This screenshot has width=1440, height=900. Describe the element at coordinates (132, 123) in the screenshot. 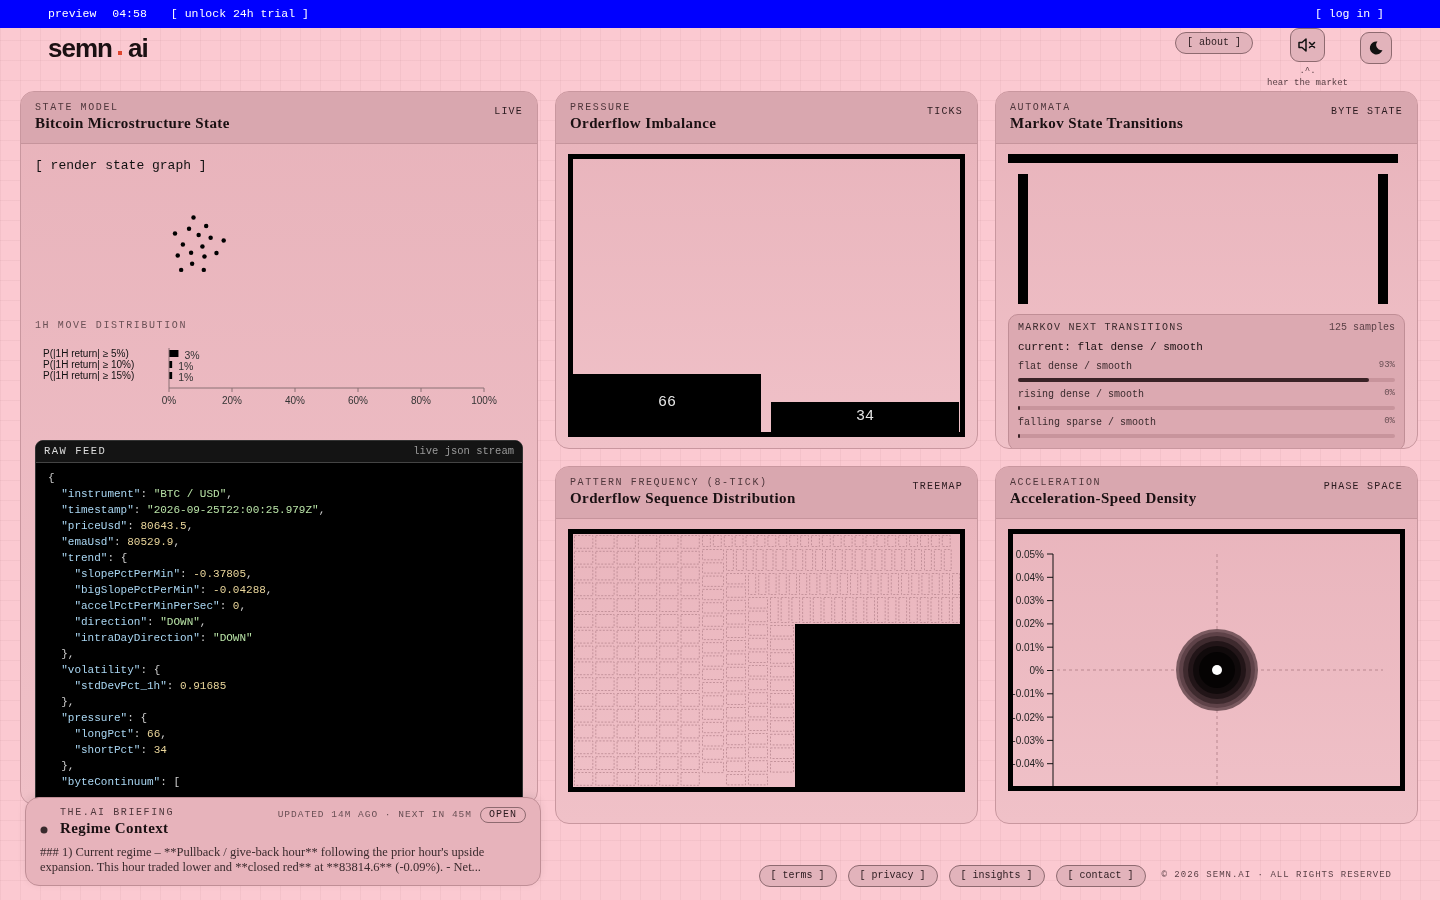

I see `card-title: Bitcoin Microstructure State` at that location.